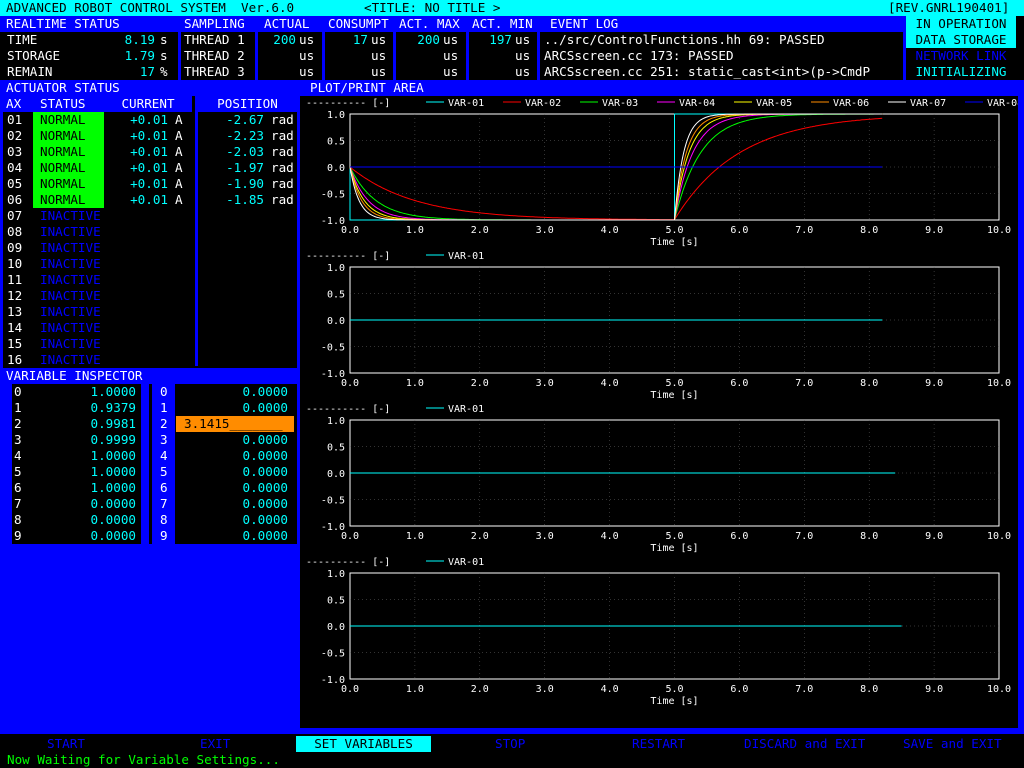 This screenshot has width=1024, height=768. What do you see at coordinates (333, 221) in the screenshot?
I see `y-tick-label: -1.0` at bounding box center [333, 221].